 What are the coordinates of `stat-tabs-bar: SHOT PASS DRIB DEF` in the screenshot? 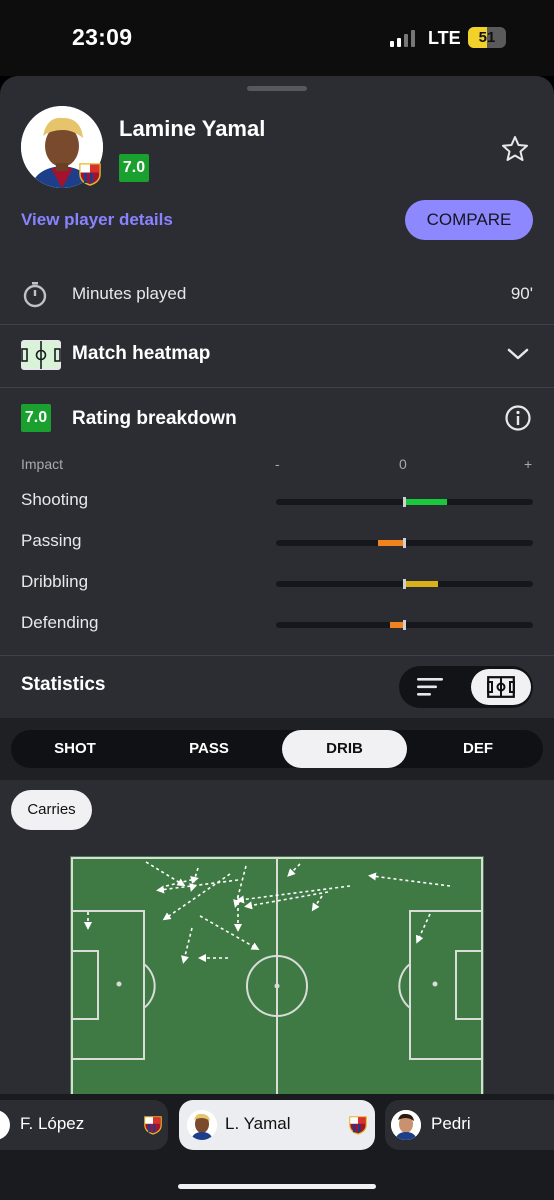 It's located at (277, 749).